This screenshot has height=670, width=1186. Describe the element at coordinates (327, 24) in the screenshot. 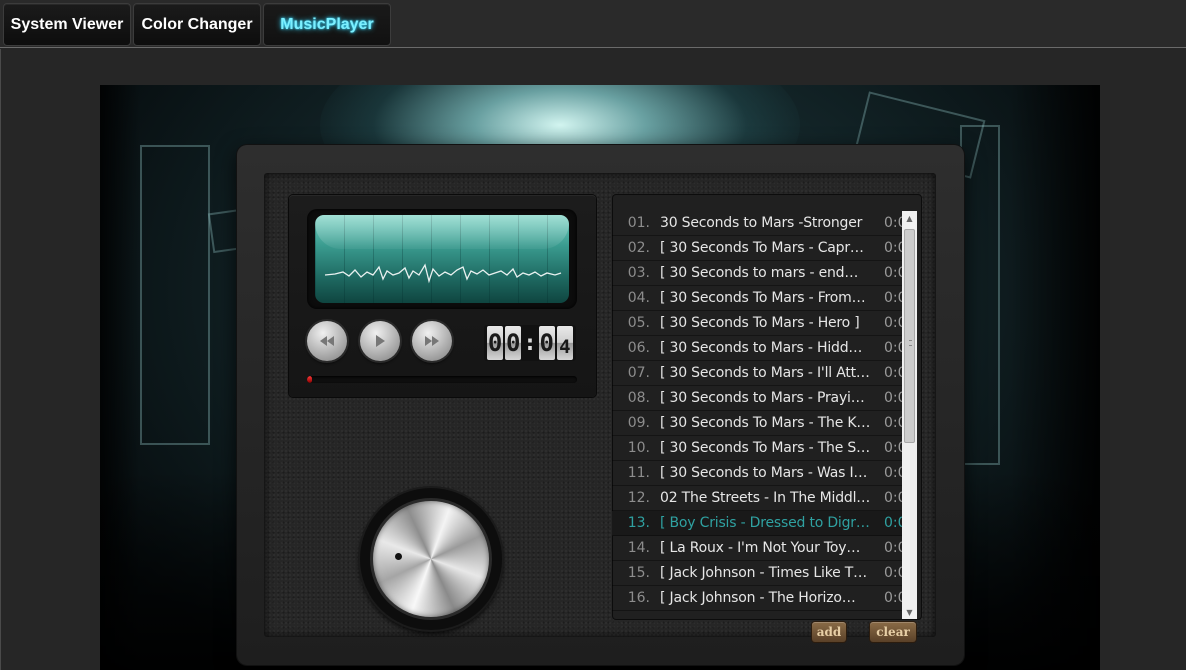

I see `tab-music-player: MusicPlayer` at that location.